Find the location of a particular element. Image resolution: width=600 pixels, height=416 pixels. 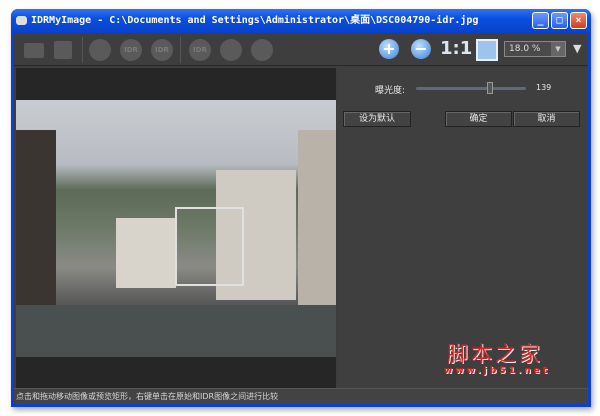

exposure-value: 139 is located at coordinates (544, 87).